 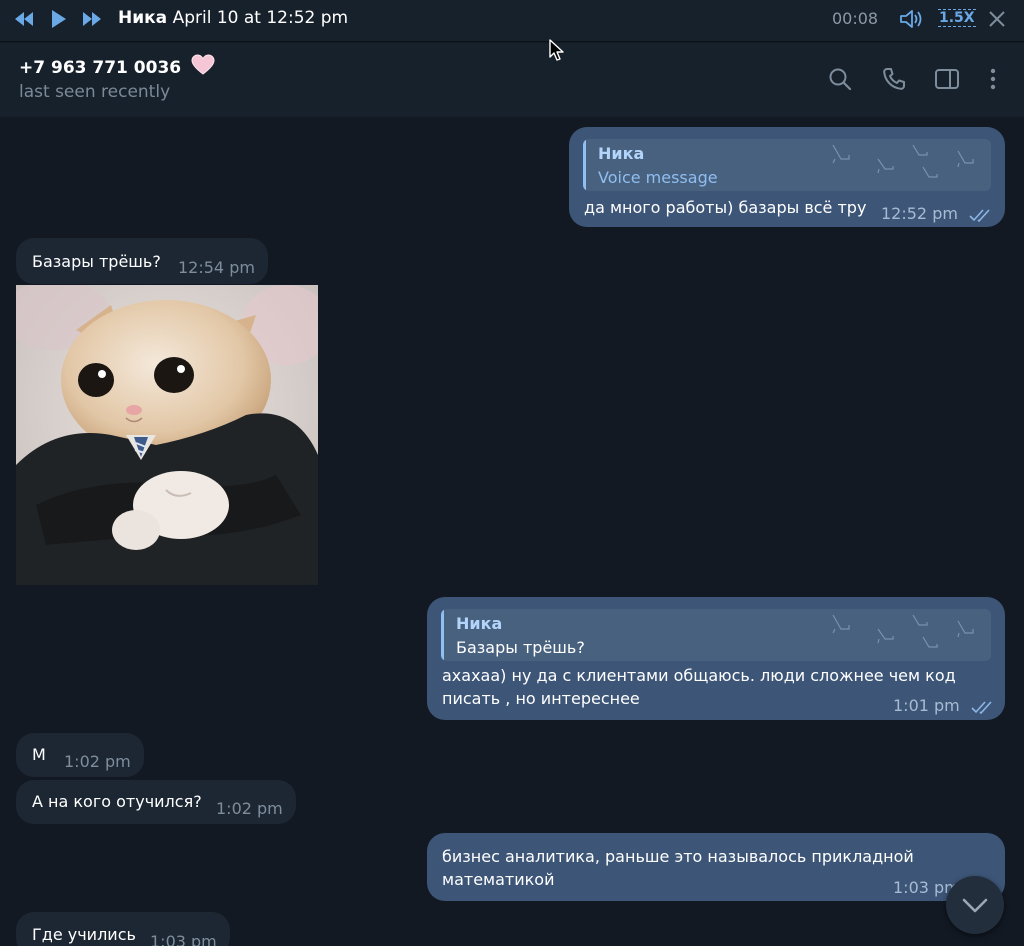 What do you see at coordinates (957, 18) in the screenshot?
I see `playback-speed-button: 1.5X` at bounding box center [957, 18].